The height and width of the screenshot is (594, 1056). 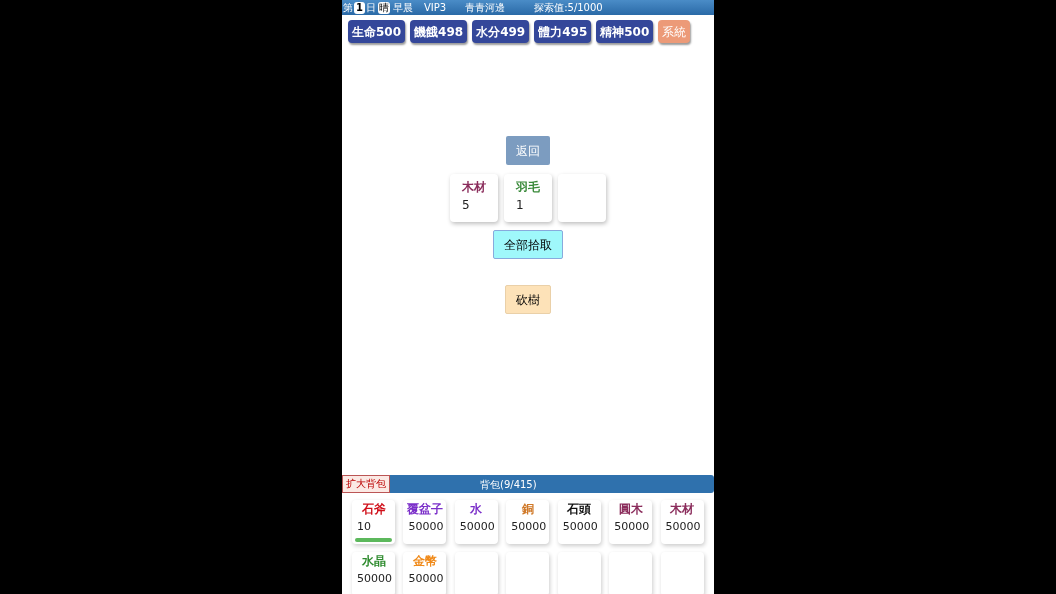 I want to click on expand-bag-button: 扩大背包, so click(x=366, y=484).